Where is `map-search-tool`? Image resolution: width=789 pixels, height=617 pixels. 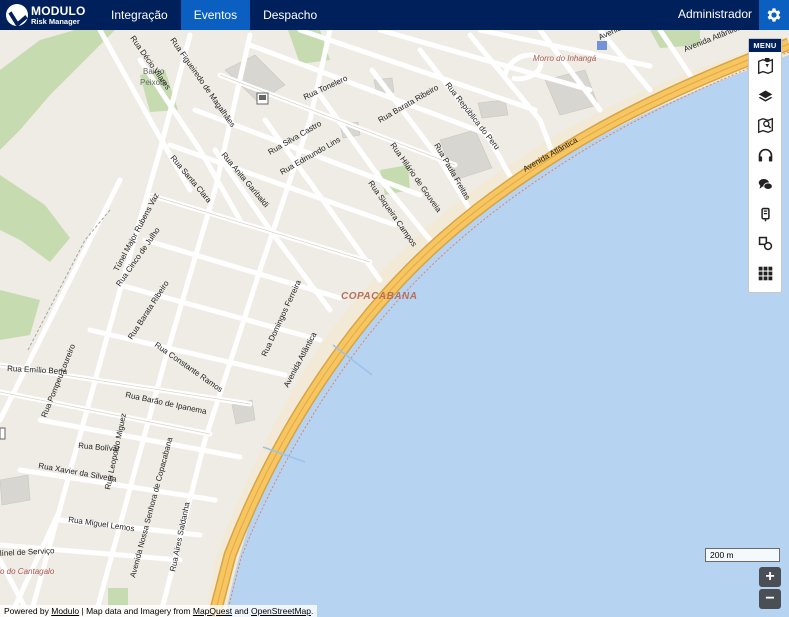
map-search-tool is located at coordinates (765, 126).